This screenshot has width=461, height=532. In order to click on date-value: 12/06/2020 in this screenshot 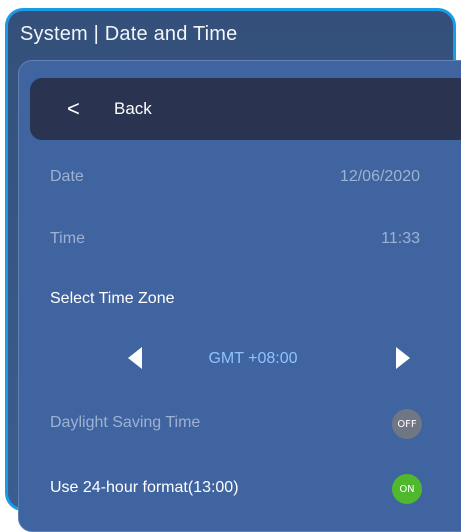, I will do `click(350, 177)`.